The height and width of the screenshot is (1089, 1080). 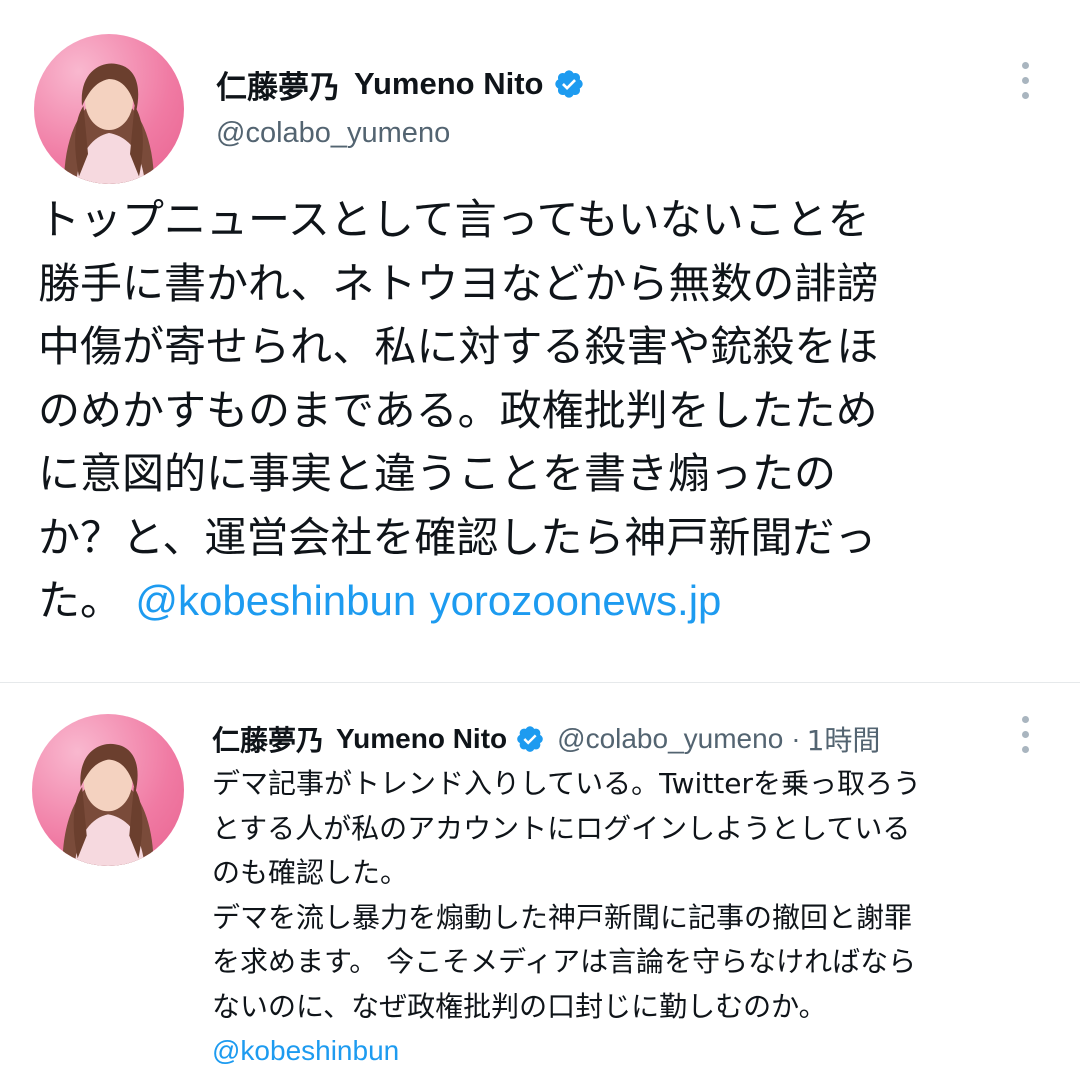 I want to click on divider, so click(x=540, y=682).